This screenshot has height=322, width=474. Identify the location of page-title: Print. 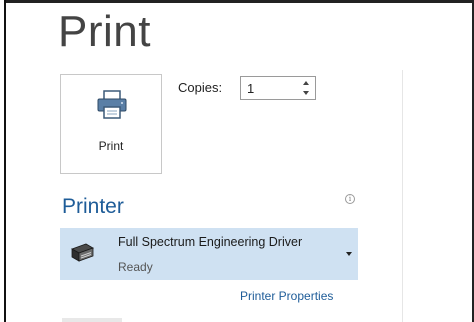
(104, 31).